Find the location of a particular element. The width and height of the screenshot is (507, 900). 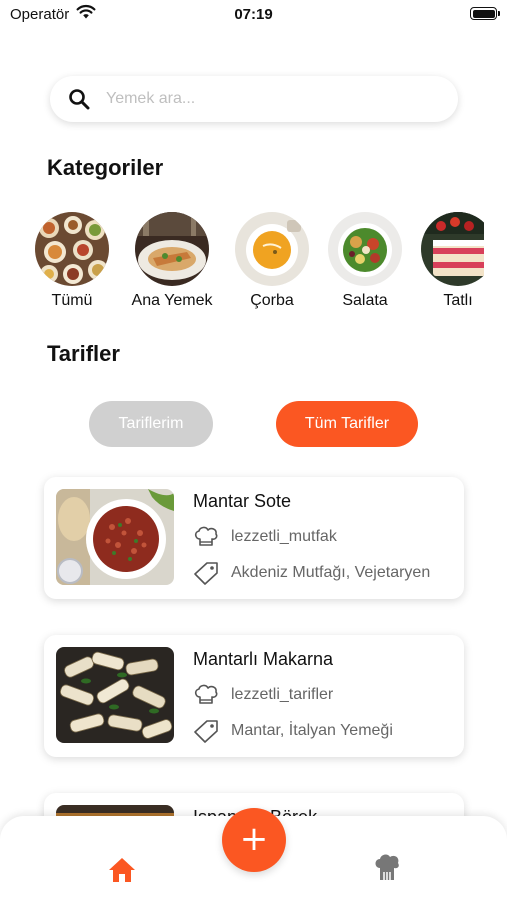

category-carousel: Tümü Ana Yemek Çorba Salata Tatlı is located at coordinates (242, 265).